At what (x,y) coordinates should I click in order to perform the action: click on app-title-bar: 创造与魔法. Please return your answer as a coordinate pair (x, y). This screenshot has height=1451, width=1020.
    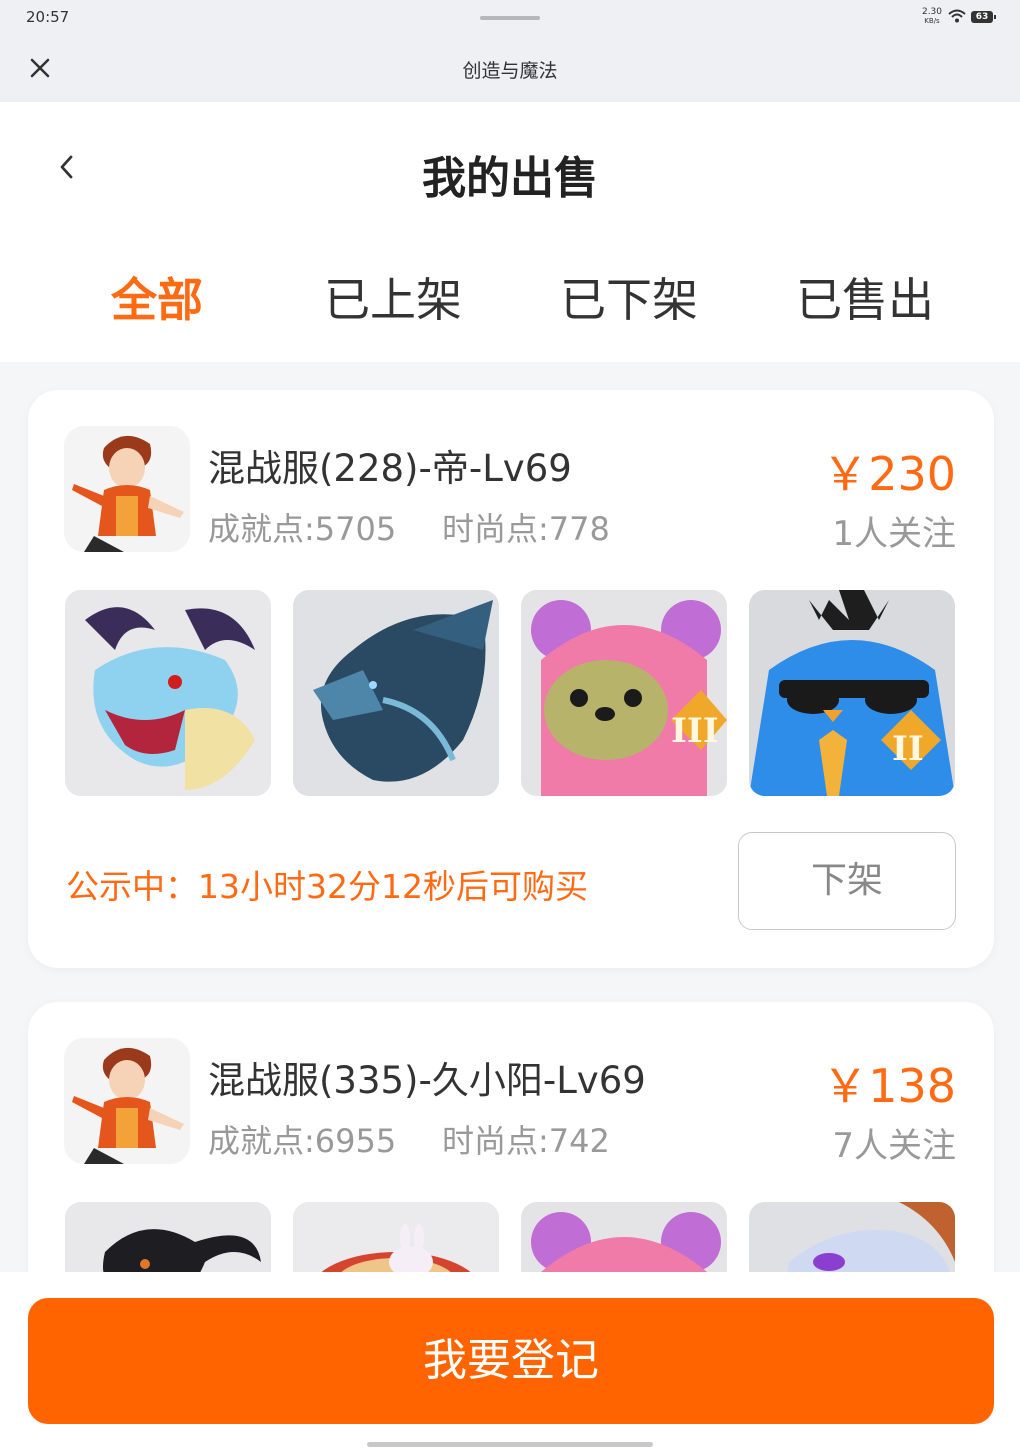
    Looking at the image, I should click on (510, 69).